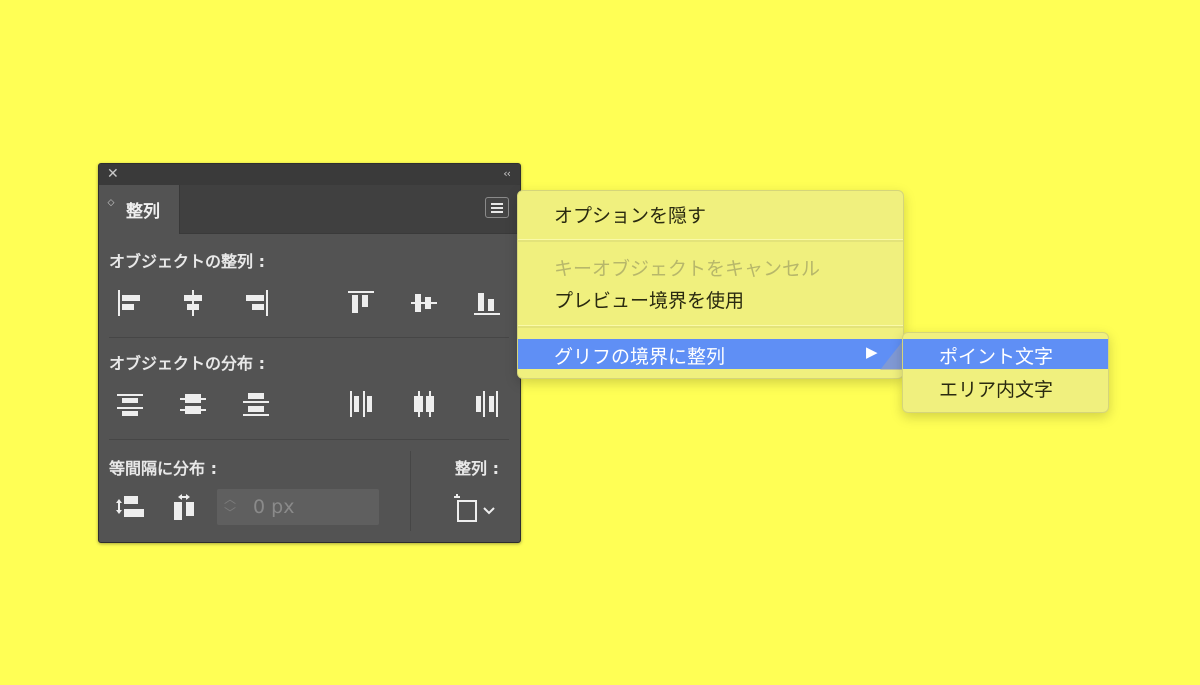 Image resolution: width=1200 pixels, height=685 pixels. I want to click on spacing-input, so click(308, 507).